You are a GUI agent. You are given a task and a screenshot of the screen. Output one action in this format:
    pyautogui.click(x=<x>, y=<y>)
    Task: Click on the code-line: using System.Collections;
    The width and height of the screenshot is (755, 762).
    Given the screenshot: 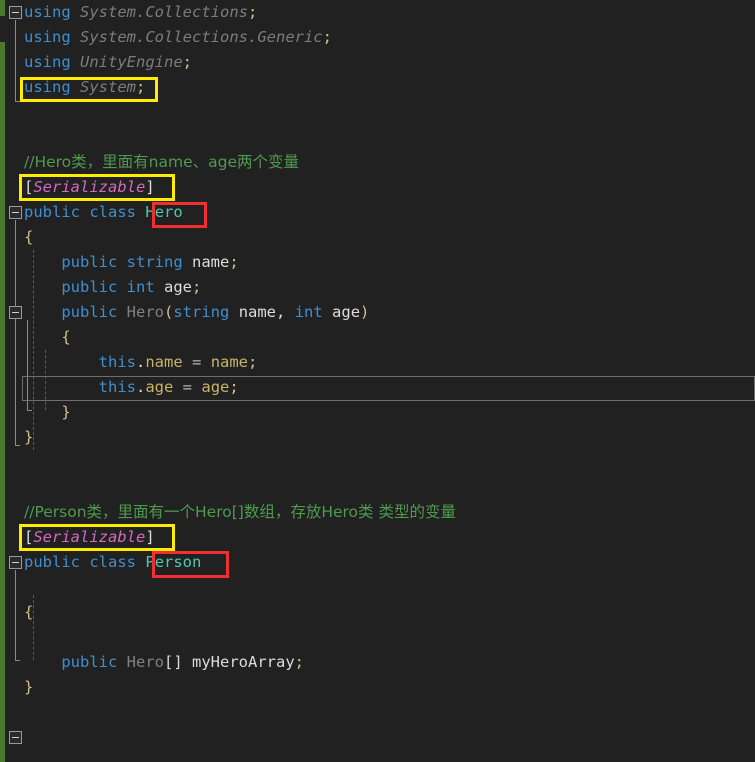 What is the action you would take?
    pyautogui.click(x=377, y=12)
    